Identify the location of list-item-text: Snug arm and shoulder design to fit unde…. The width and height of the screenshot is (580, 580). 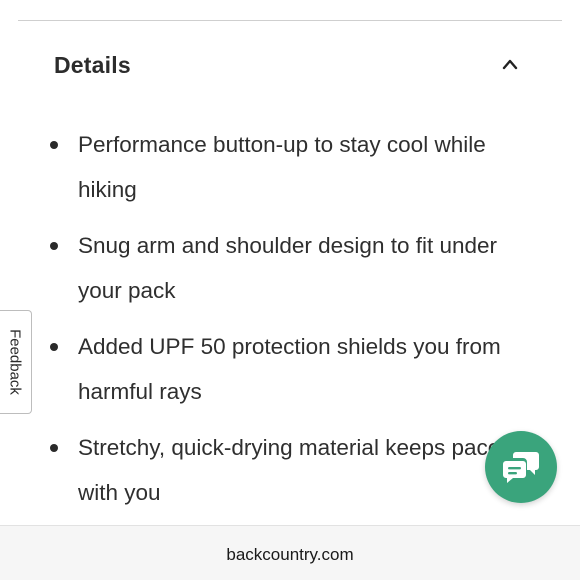
(288, 268).